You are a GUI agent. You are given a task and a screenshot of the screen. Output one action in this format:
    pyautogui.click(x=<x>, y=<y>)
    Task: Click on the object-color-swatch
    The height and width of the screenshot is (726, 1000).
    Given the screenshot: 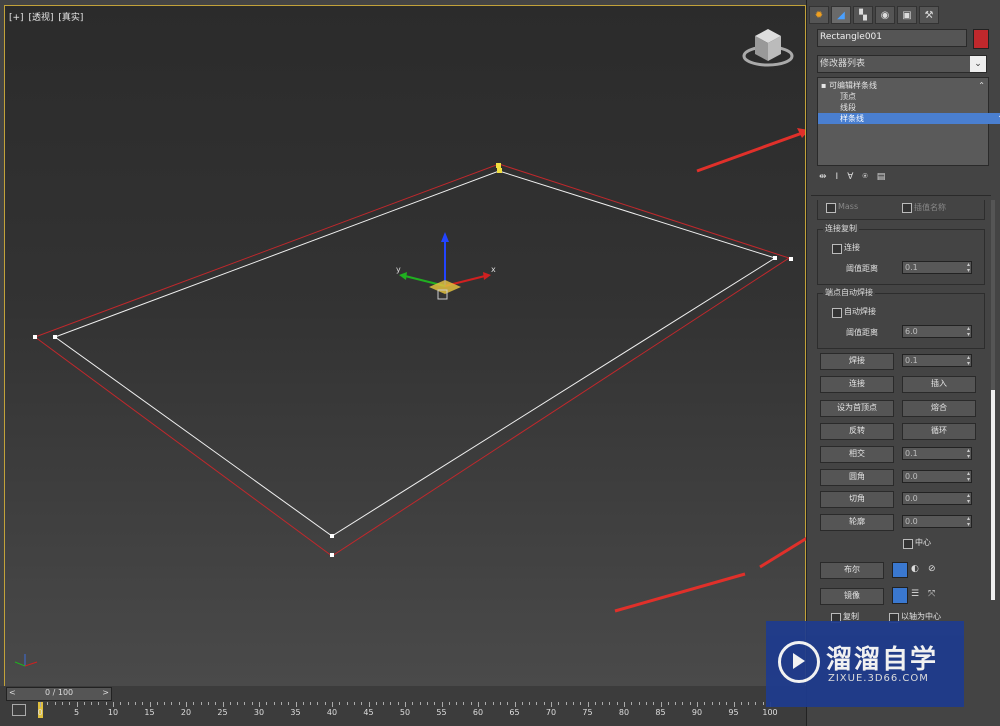 What is the action you would take?
    pyautogui.click(x=981, y=39)
    